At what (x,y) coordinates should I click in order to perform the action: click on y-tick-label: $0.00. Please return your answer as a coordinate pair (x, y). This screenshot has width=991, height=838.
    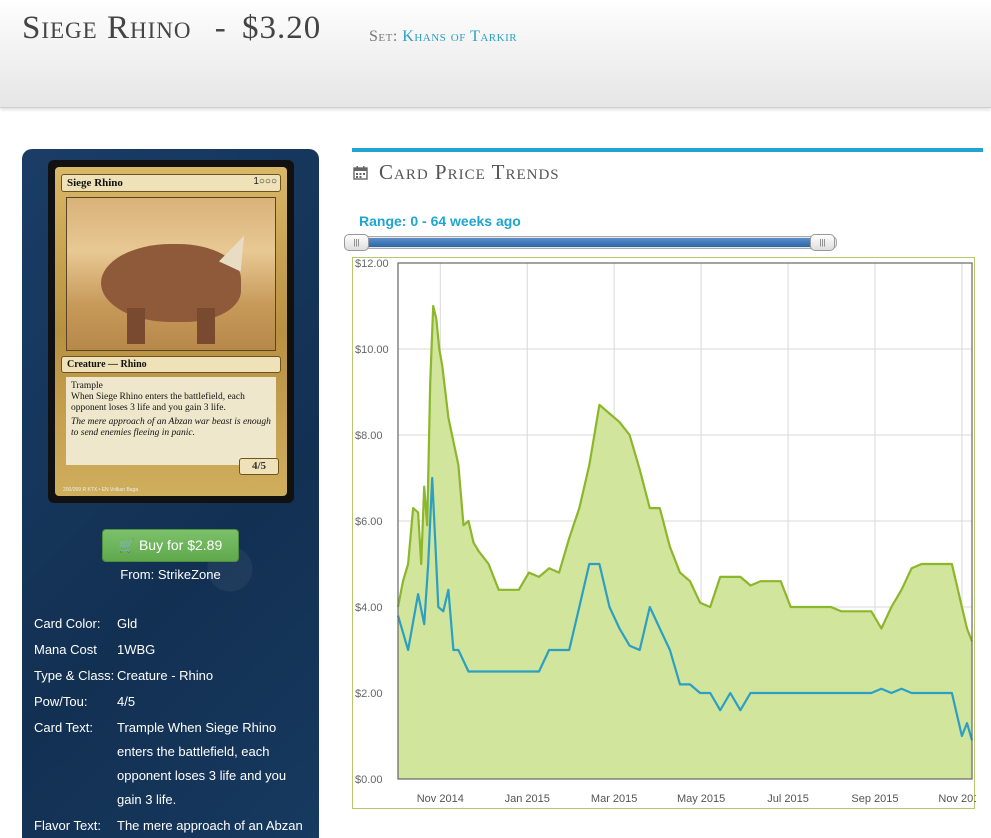
    Looking at the image, I should click on (369, 780).